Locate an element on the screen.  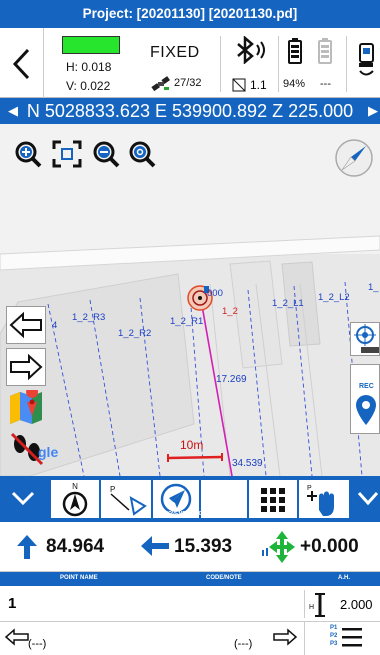
google-watermark: gle is located at coordinates (48, 452).